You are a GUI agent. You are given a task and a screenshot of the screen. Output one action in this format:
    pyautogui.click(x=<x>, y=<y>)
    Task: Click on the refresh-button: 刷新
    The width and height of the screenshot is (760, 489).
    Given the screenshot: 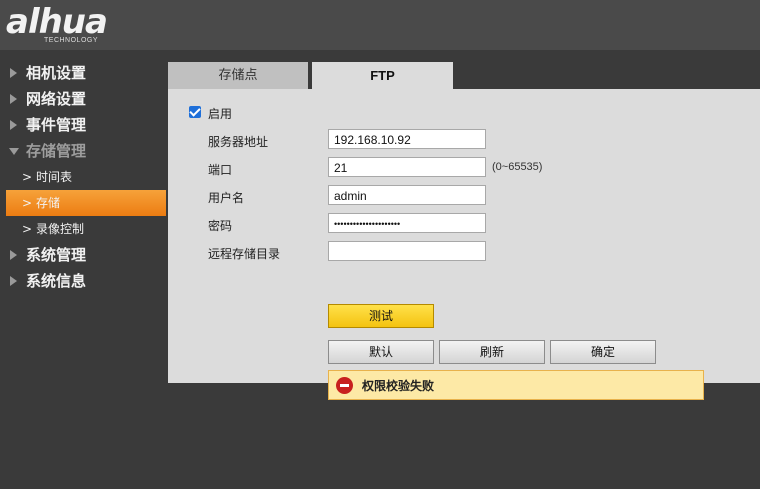 What is the action you would take?
    pyautogui.click(x=492, y=352)
    